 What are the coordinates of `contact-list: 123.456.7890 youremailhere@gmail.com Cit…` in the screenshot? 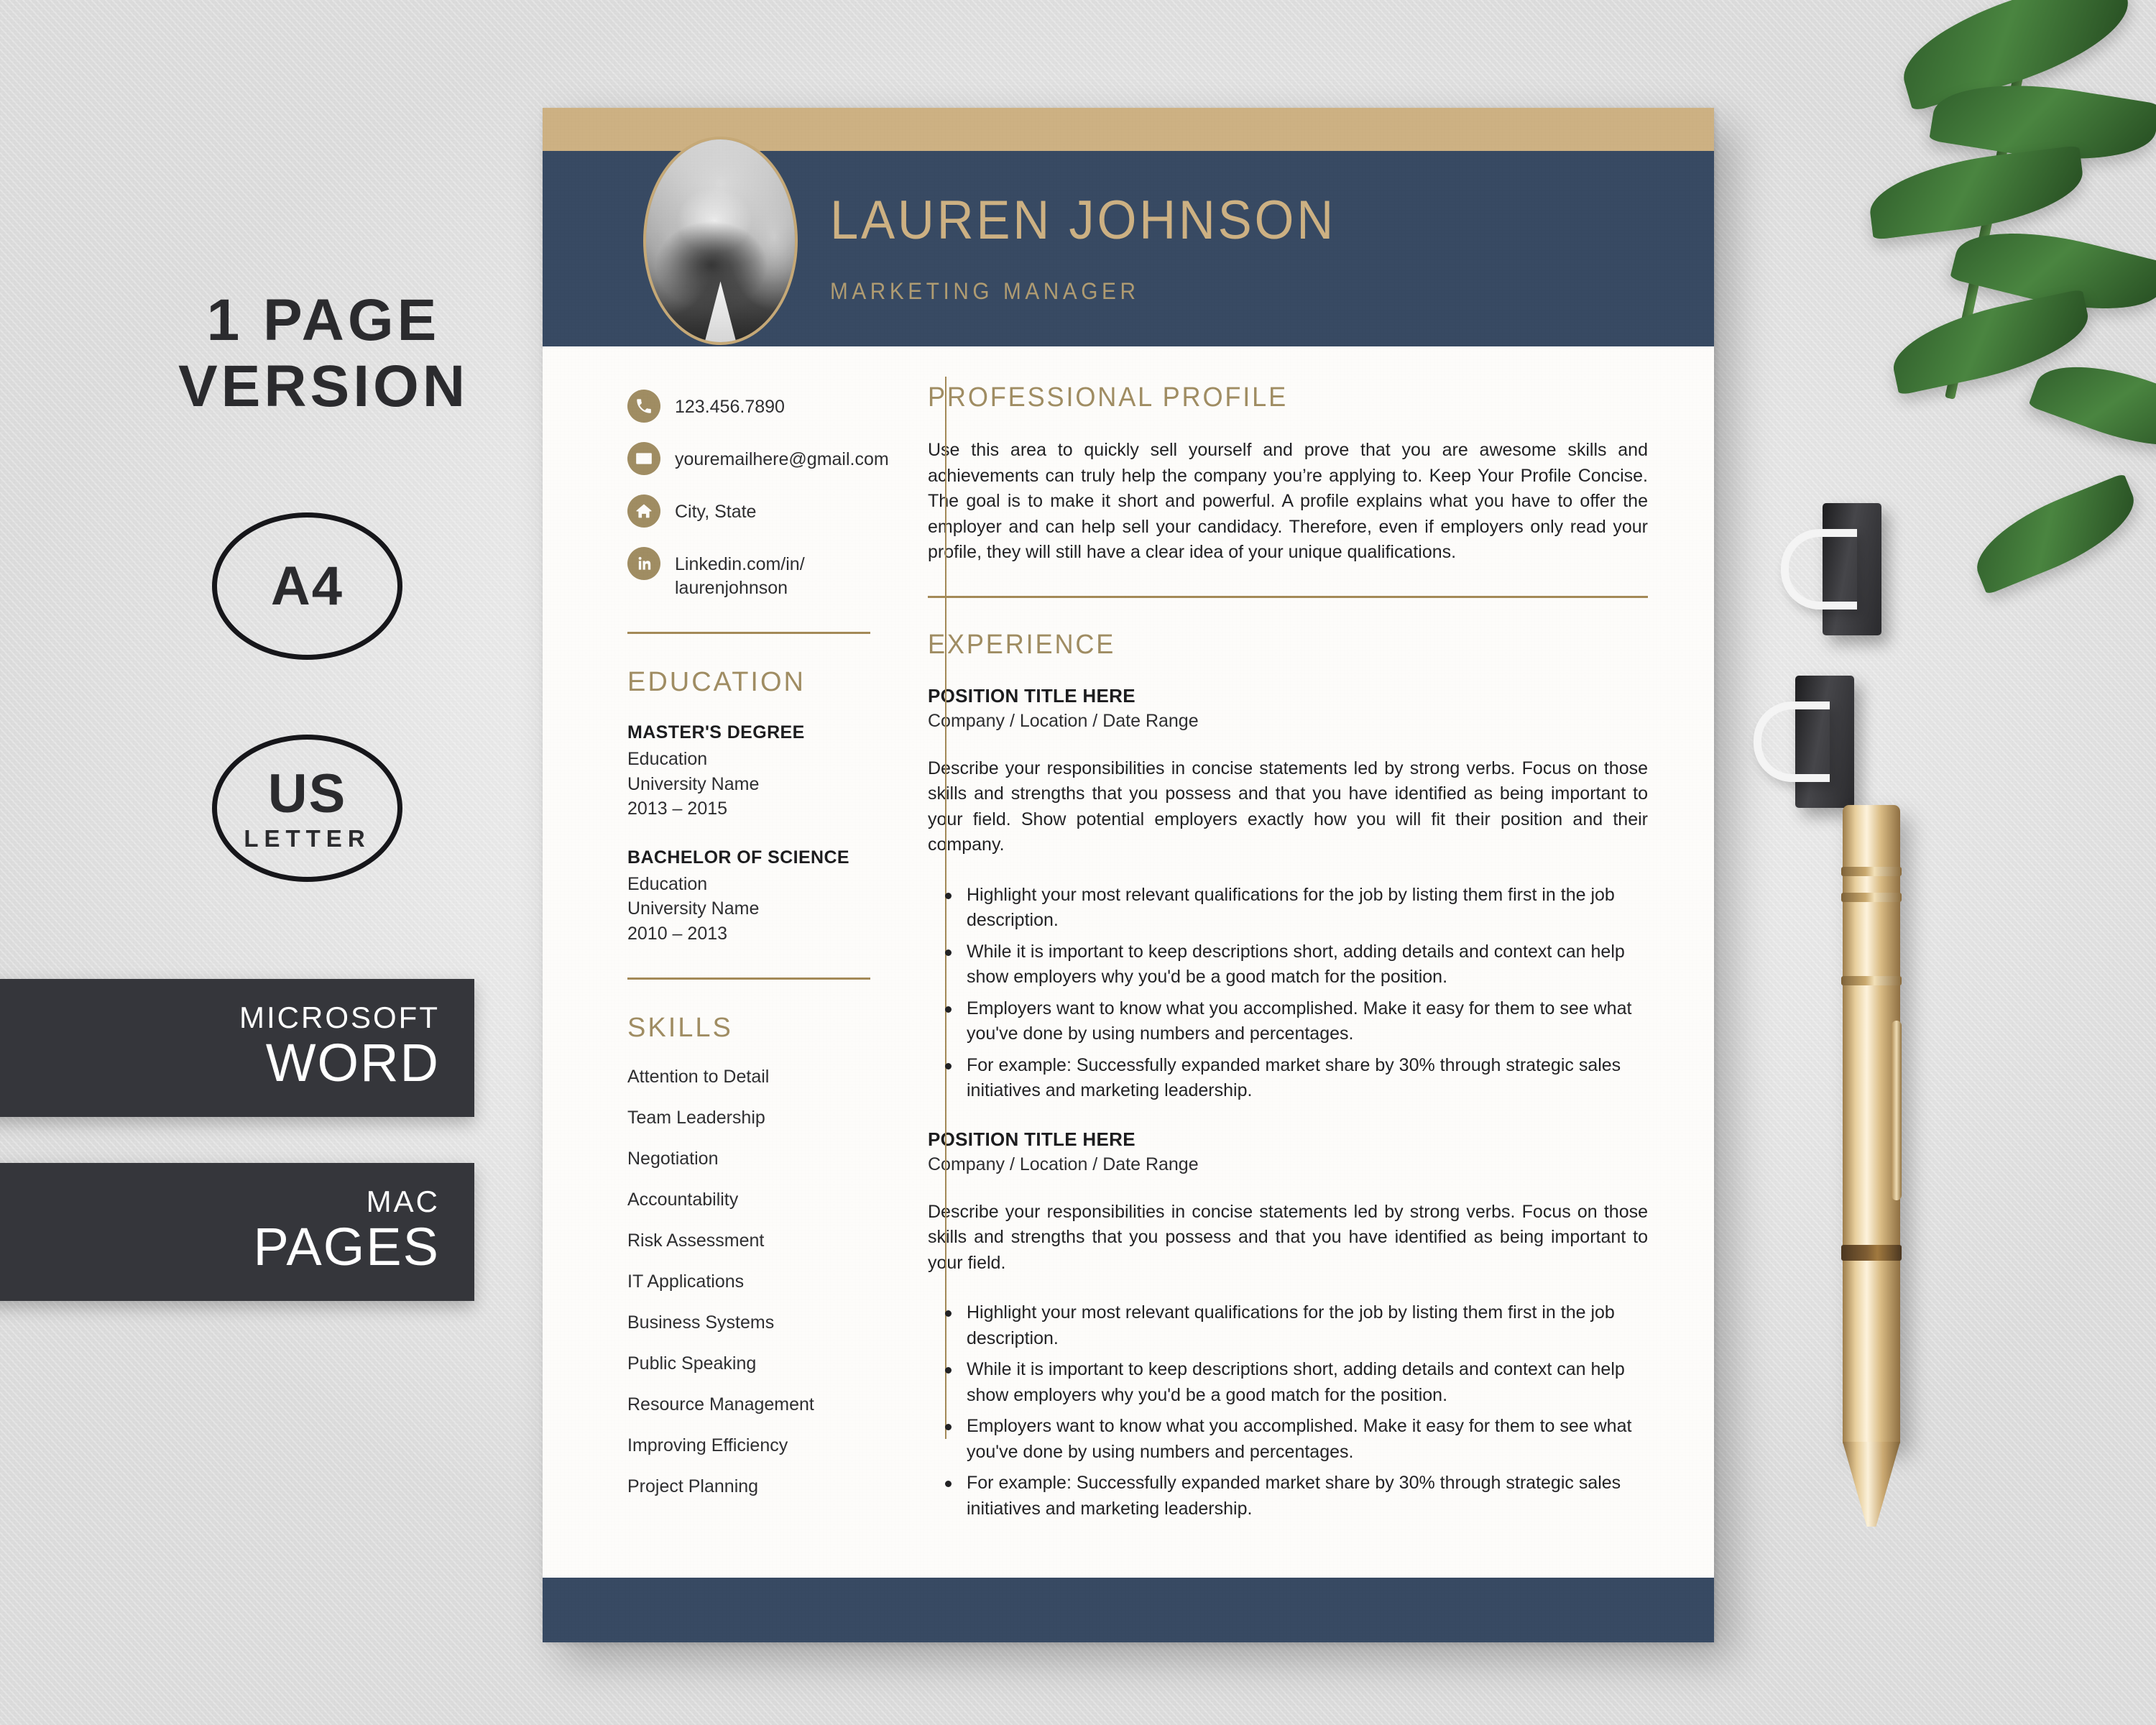 It's located at (758, 495).